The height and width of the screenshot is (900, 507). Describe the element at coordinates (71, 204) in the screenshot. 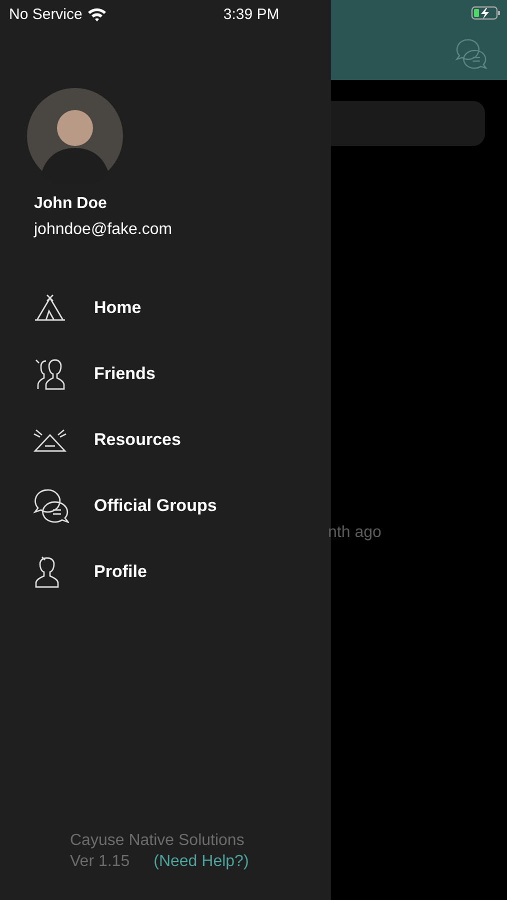

I see `user-name: John Doe` at that location.